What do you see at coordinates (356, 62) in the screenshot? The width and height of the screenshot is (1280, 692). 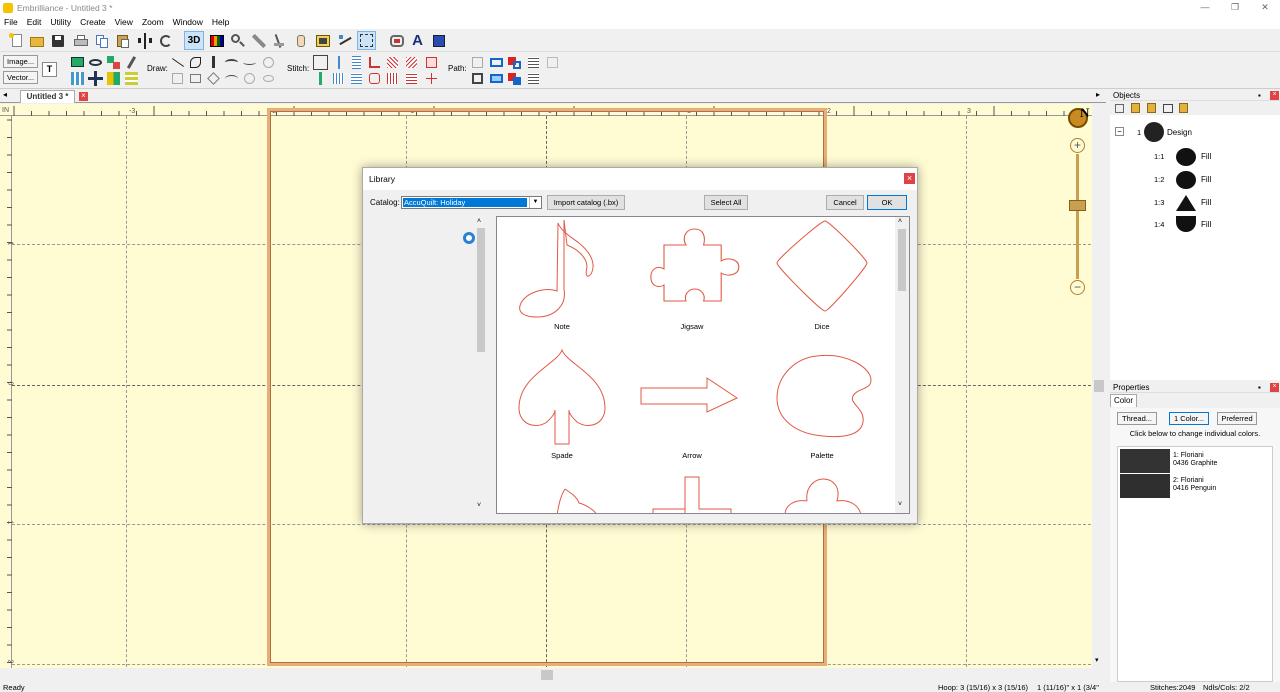 I see `stitch-satin-icon` at bounding box center [356, 62].